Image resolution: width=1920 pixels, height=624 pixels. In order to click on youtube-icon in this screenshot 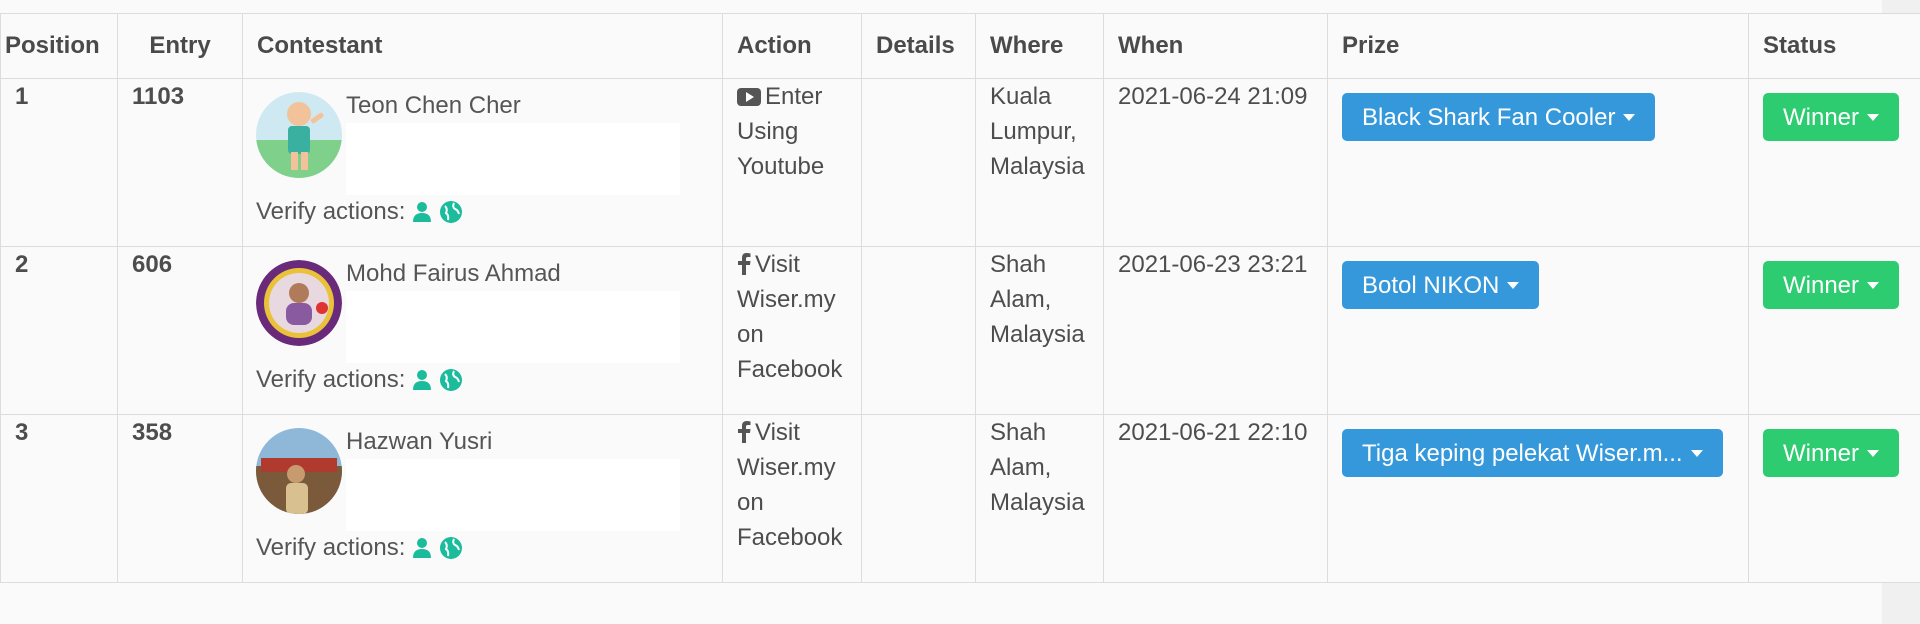, I will do `click(749, 97)`.